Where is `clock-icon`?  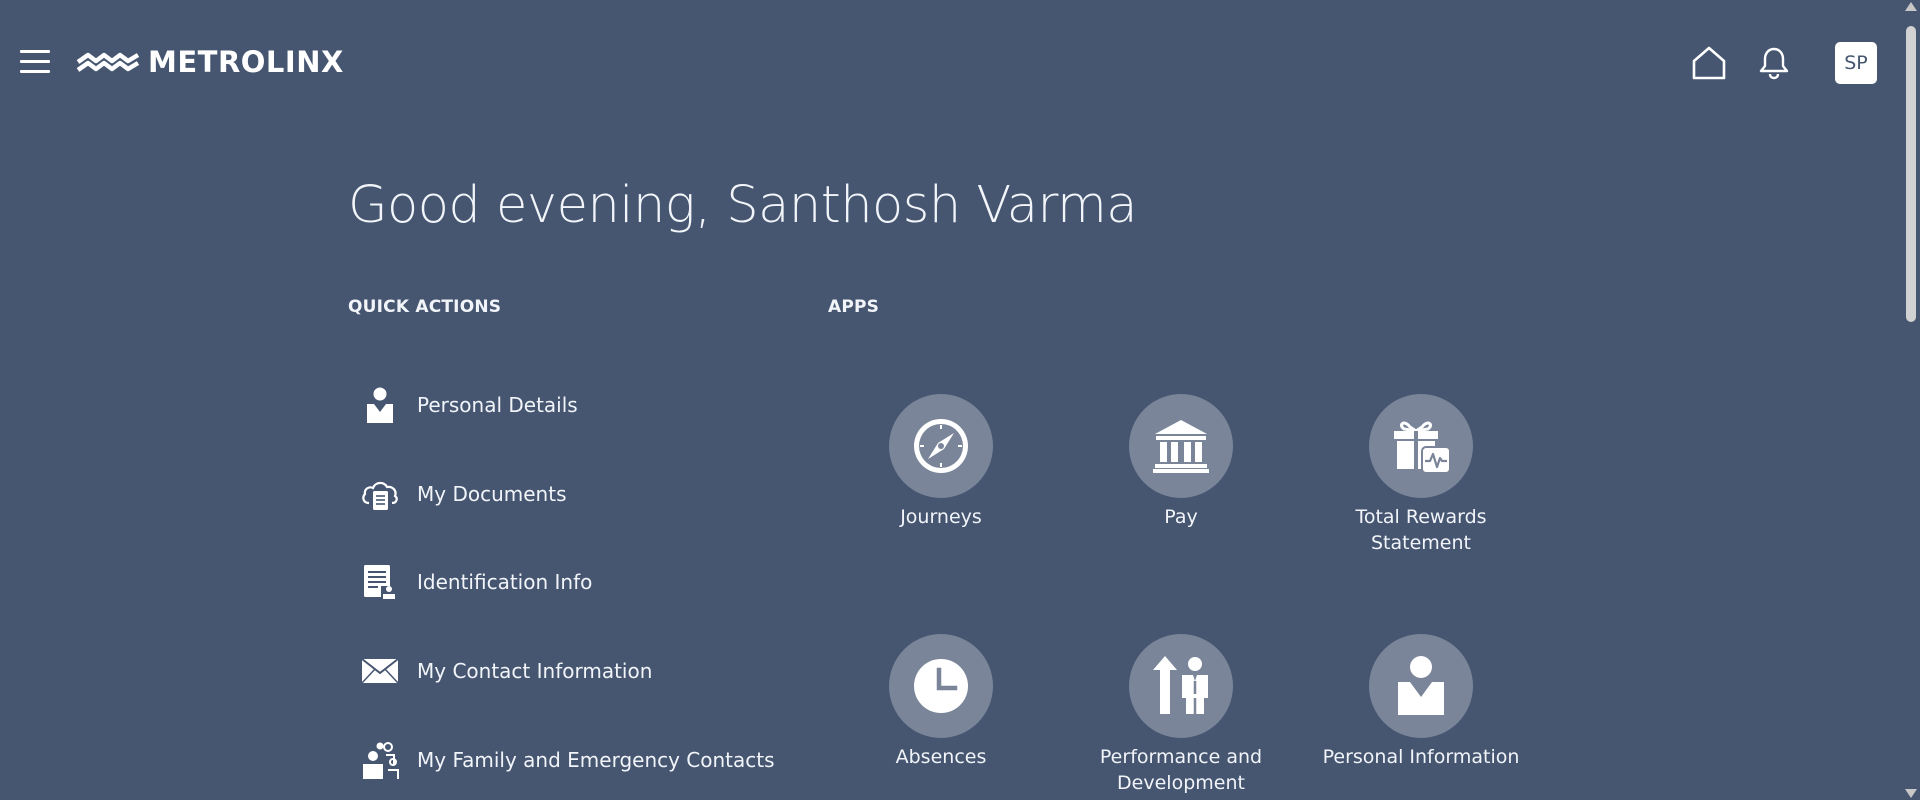 clock-icon is located at coordinates (941, 686).